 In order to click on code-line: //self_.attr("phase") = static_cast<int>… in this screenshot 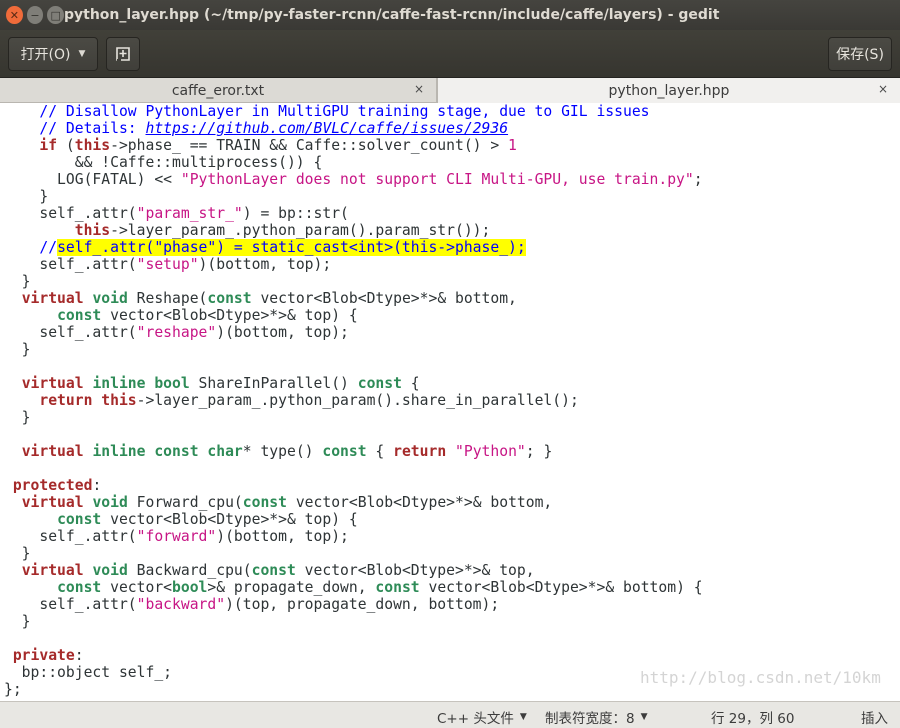, I will do `click(265, 247)`.